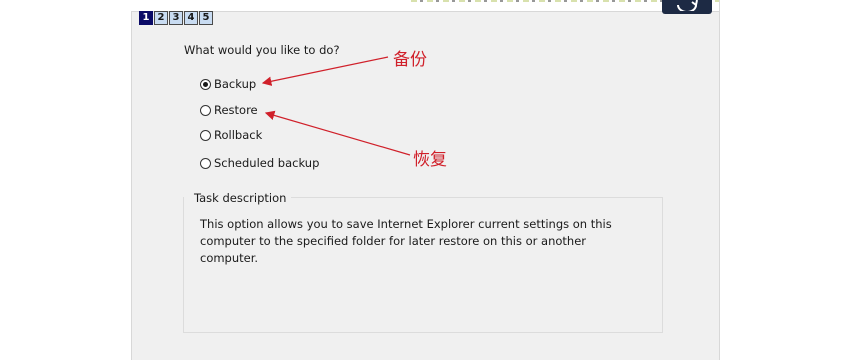  I want to click on arrow-to-restore, so click(337, 133).